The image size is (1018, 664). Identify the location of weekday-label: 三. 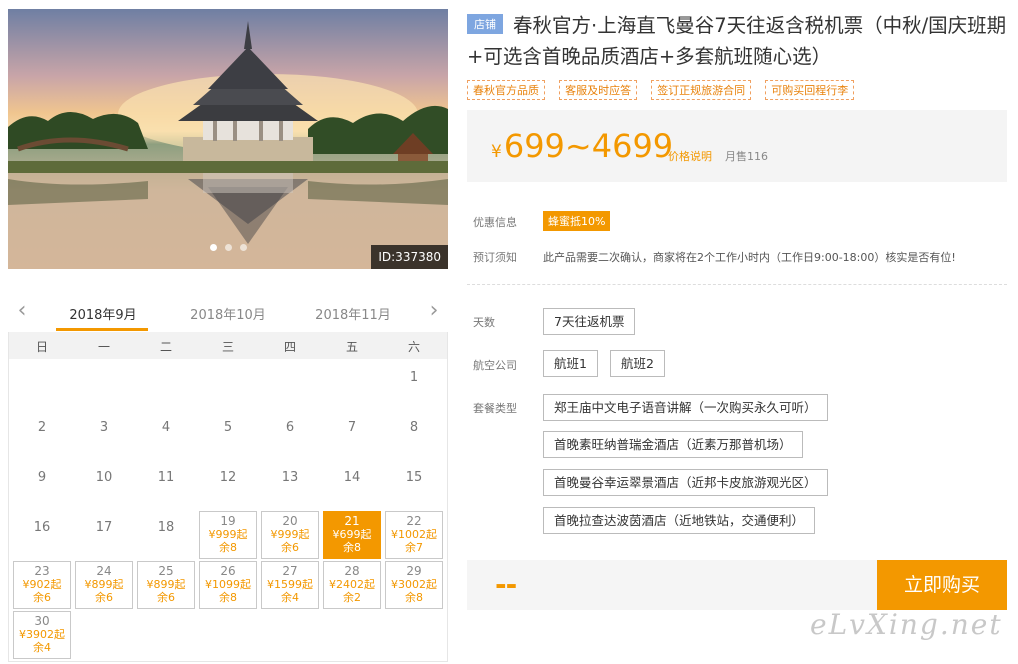
(227, 347).